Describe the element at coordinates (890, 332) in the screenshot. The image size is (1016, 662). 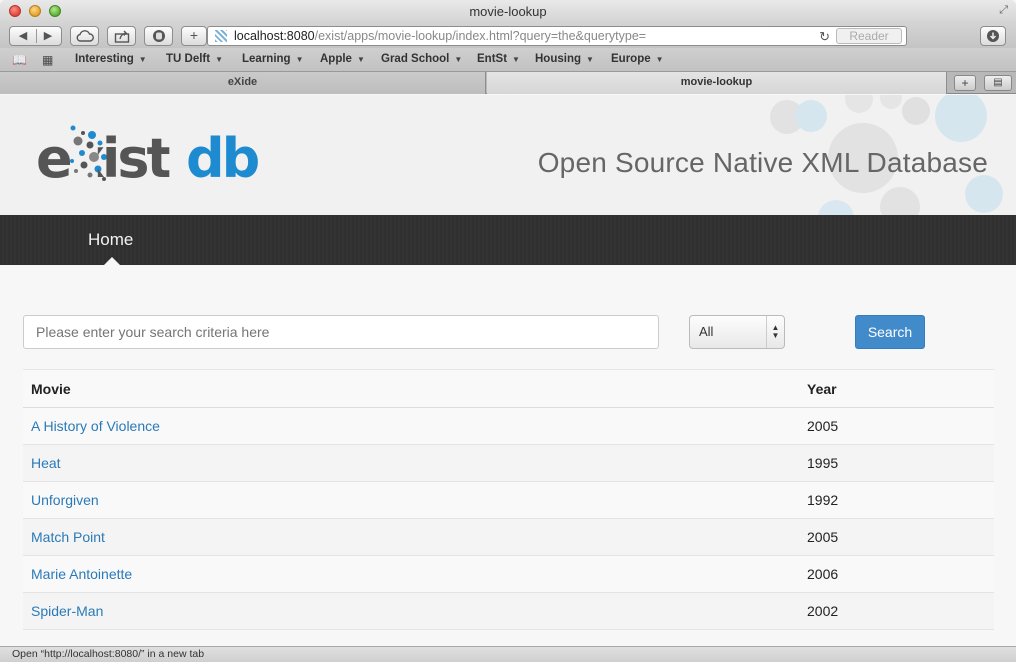
I see `search-button: Search` at that location.